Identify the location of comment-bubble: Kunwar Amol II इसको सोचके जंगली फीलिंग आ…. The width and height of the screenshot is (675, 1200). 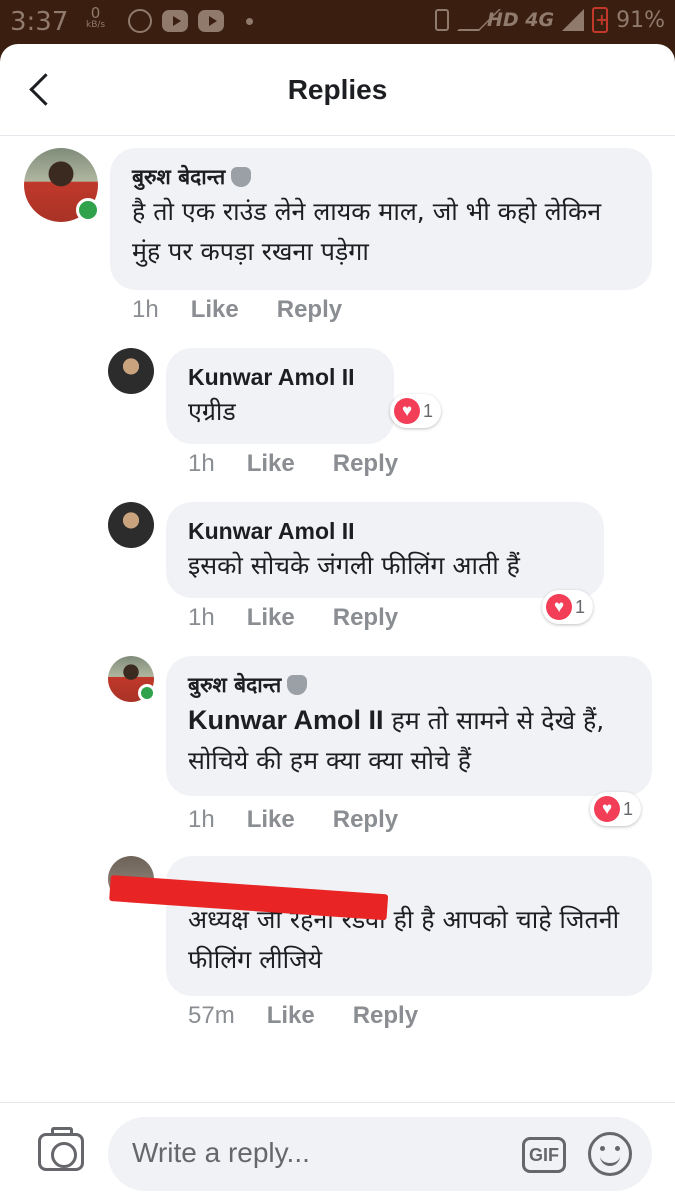
(385, 550).